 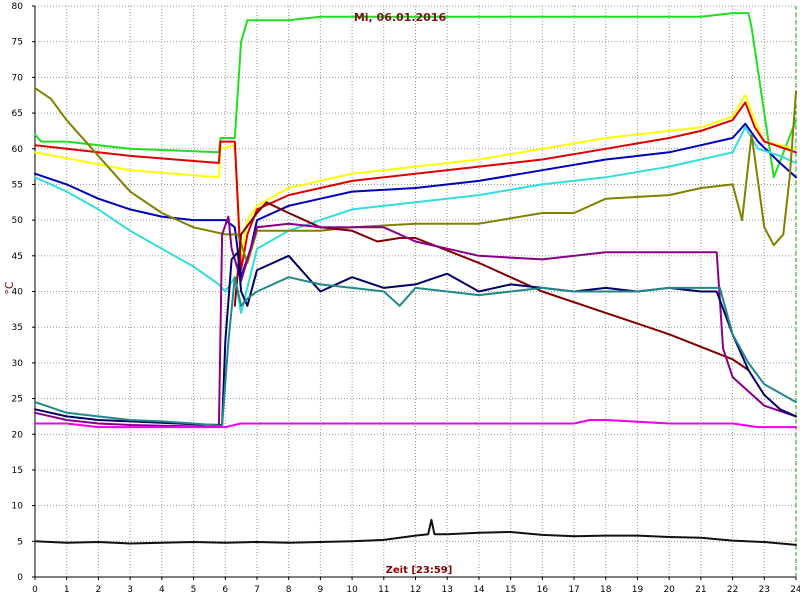 I want to click on y-tick-label-12: 60, so click(x=18, y=150).